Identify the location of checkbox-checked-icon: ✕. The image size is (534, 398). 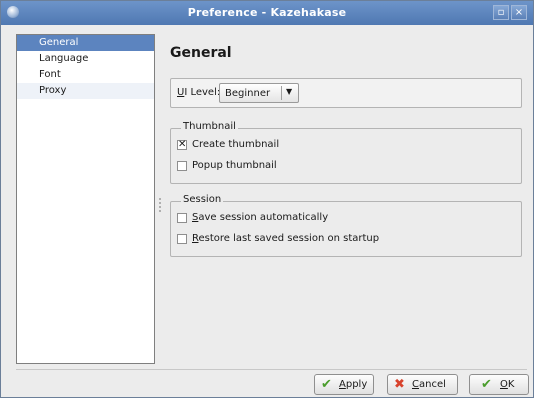
(182, 145).